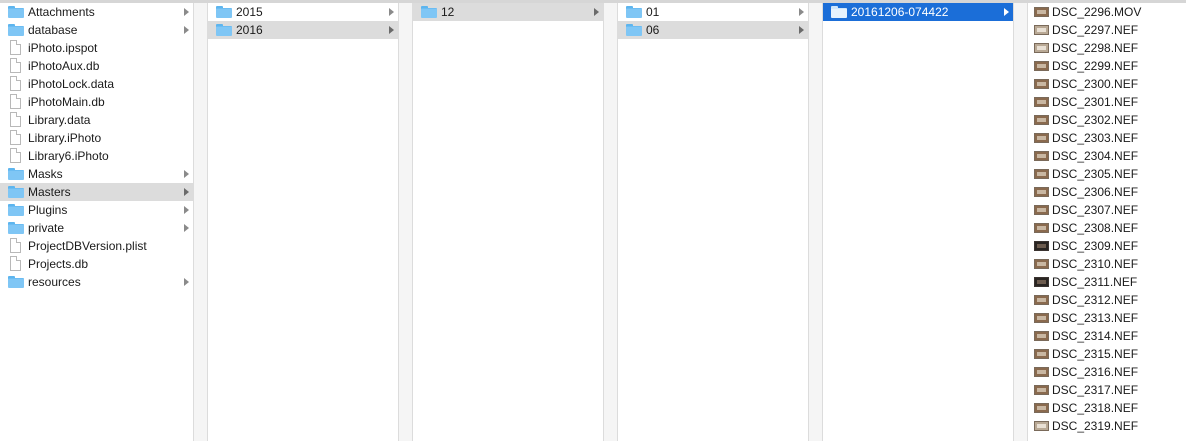  Describe the element at coordinates (1107, 84) in the screenshot. I see `file-row: DSC_2300.NEF` at that location.